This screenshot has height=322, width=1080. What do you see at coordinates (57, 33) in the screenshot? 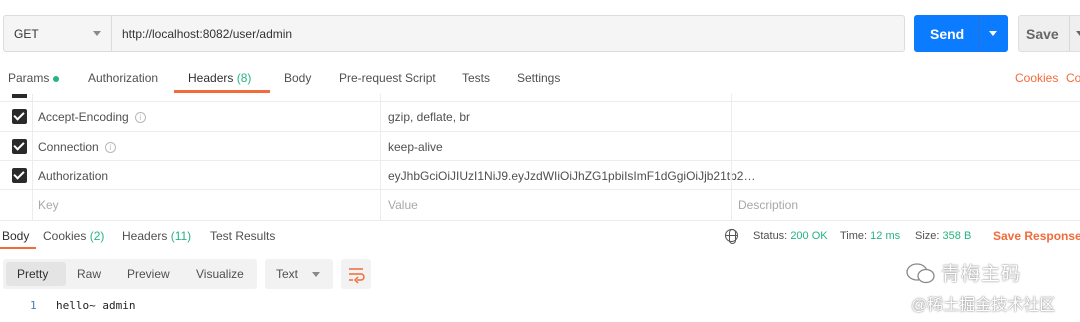
I see `method-select: GET` at bounding box center [57, 33].